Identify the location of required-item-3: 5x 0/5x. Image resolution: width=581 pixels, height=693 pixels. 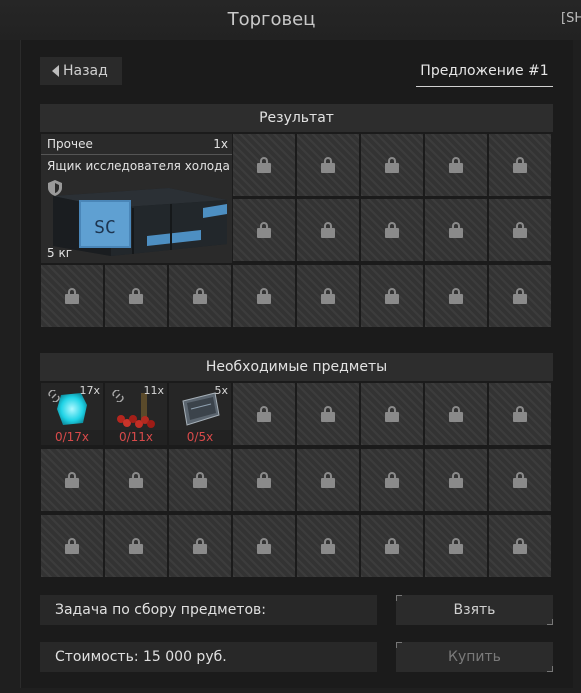
(200, 414).